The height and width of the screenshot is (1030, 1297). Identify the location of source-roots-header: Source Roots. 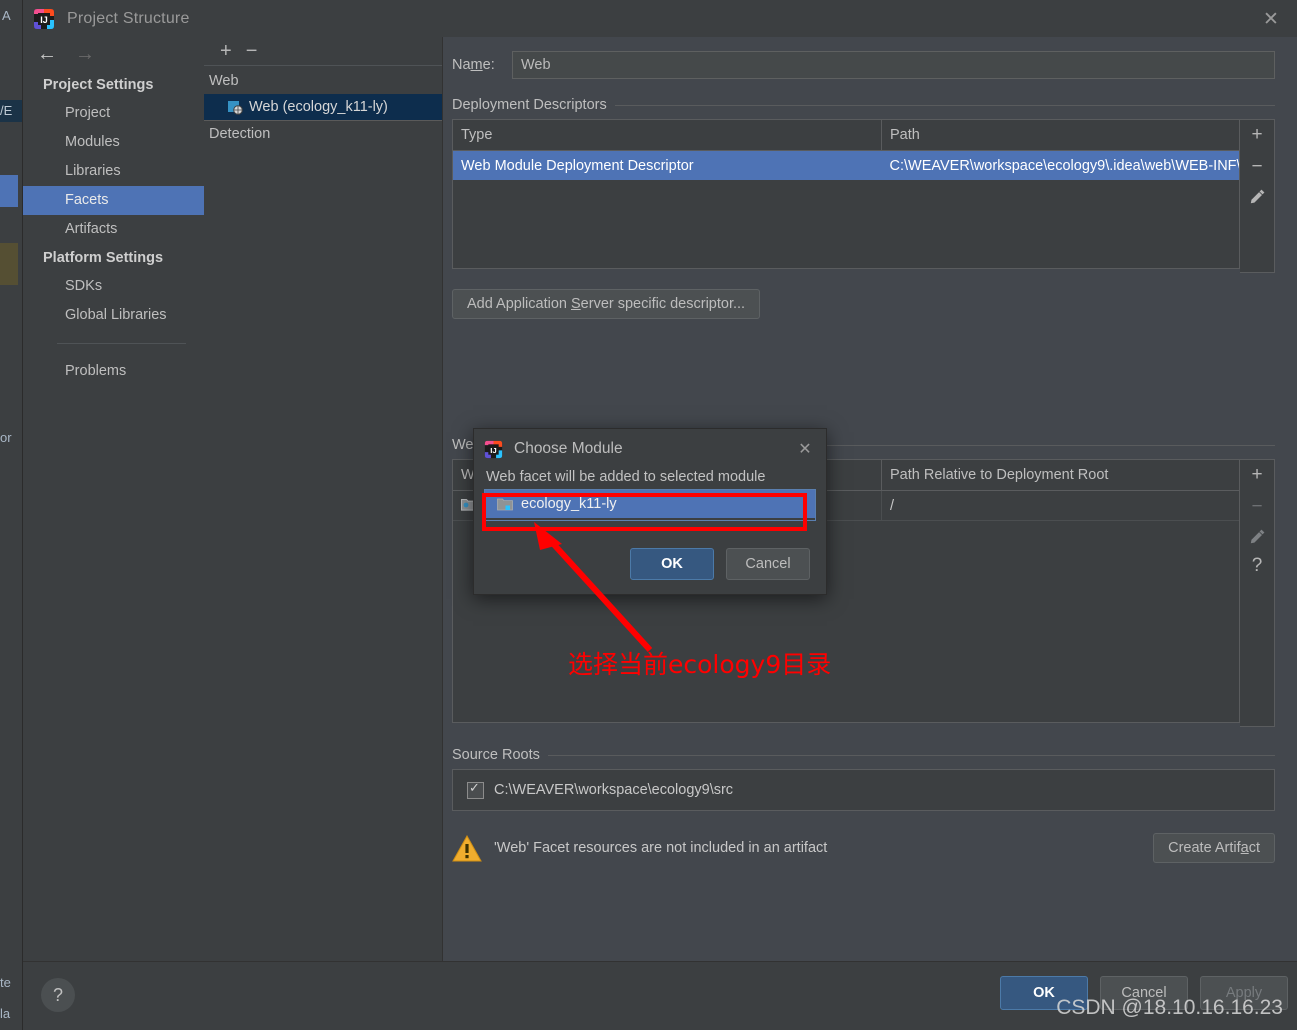
(863, 755).